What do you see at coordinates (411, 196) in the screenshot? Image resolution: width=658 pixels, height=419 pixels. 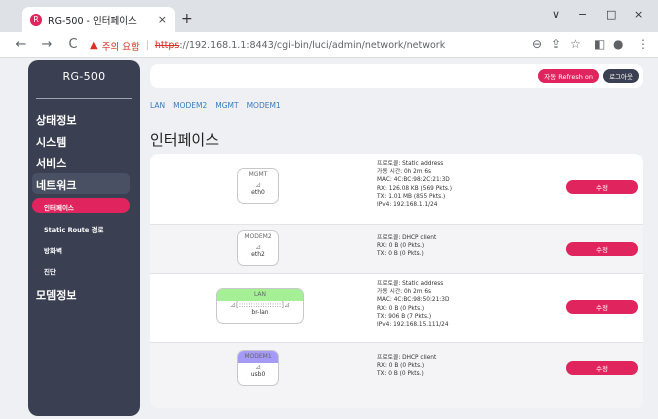 I see `detail-tx: TX: 1.01 MB (855 Pkts.)` at bounding box center [411, 196].